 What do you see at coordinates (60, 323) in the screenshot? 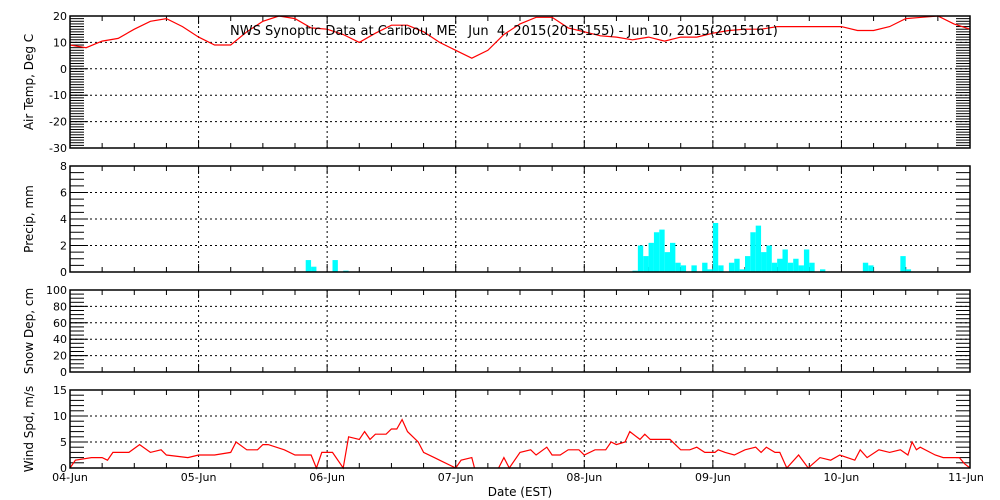
I see `y-tick-label: 60` at bounding box center [60, 323].